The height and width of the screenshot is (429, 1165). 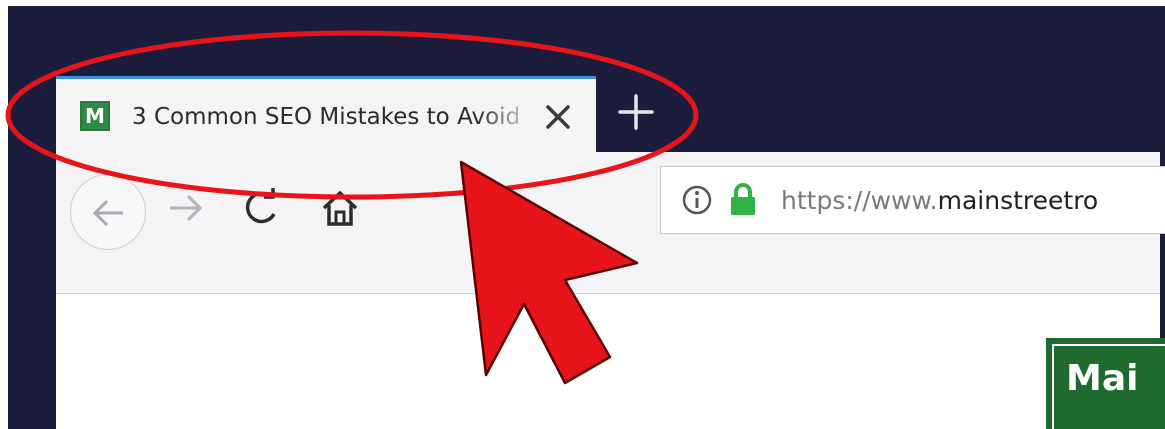 What do you see at coordinates (697, 200) in the screenshot?
I see `info-icon` at bounding box center [697, 200].